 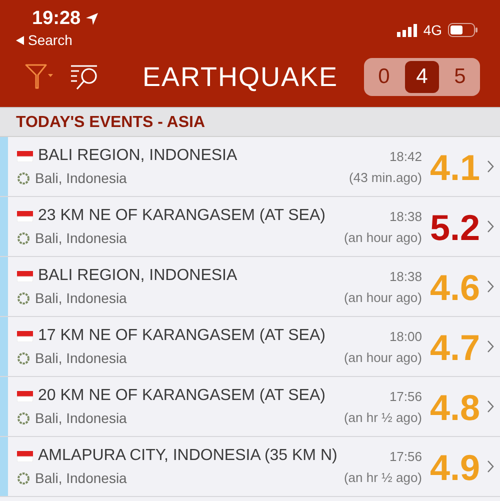 What do you see at coordinates (182, 216) in the screenshot?
I see `event-place: 23 KM NE OF KARANGASEM (AT SEA)` at bounding box center [182, 216].